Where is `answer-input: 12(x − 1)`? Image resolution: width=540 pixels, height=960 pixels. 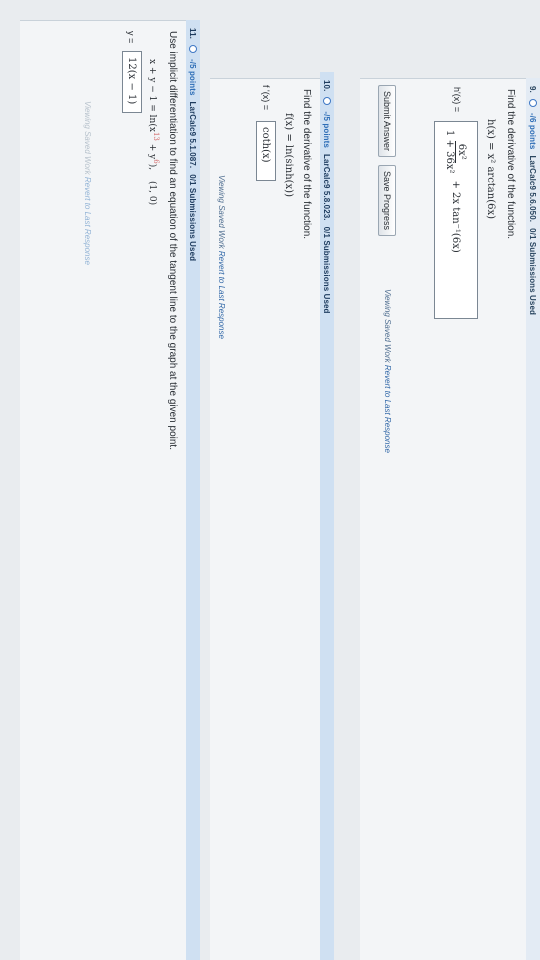
answer-input: 12(x − 1) is located at coordinates (132, 82).